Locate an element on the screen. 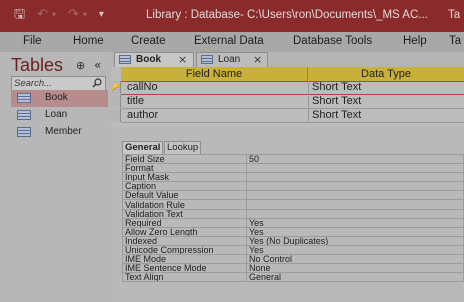  primary-key-icon: 🔑 is located at coordinates (116, 87).